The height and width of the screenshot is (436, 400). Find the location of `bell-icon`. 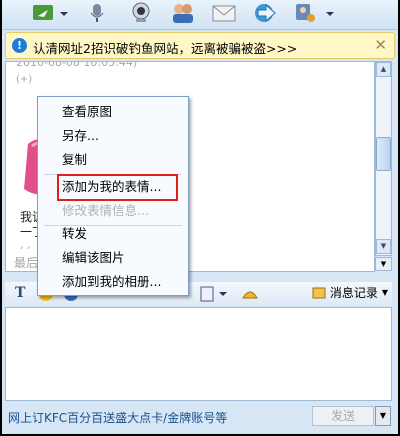

bell-icon is located at coordinates (250, 294).